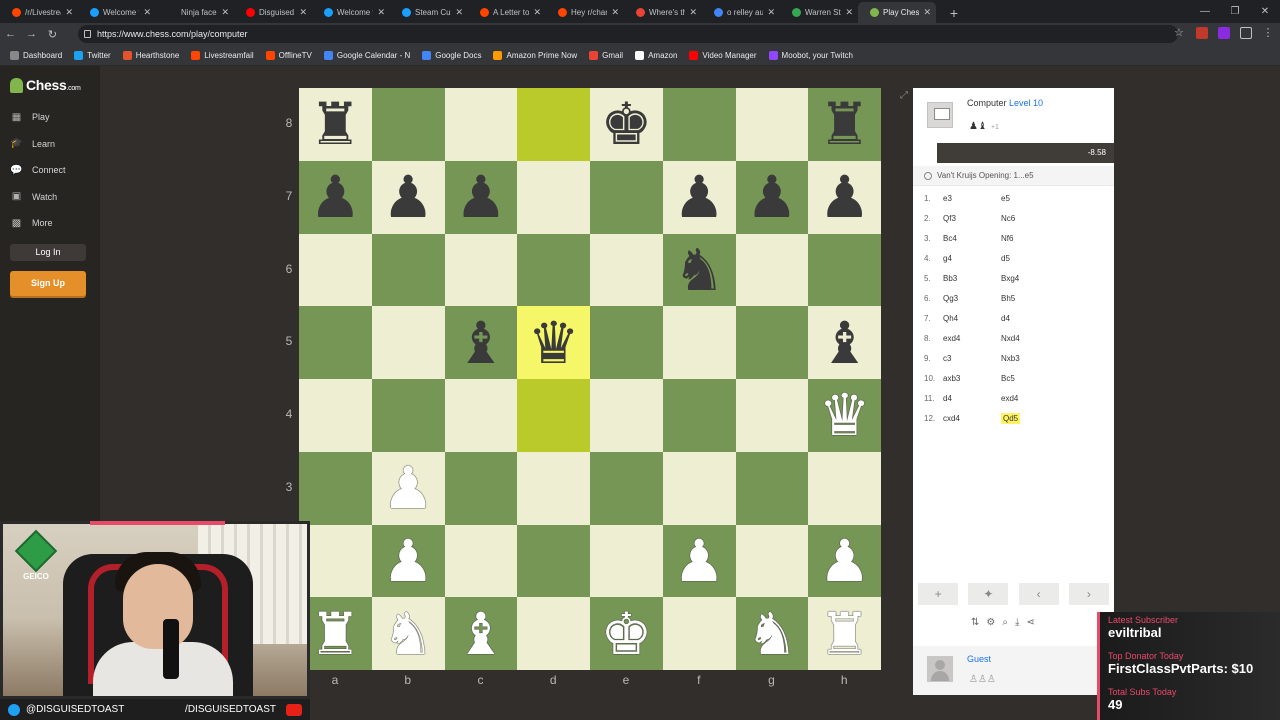 This screenshot has height=720, width=1280. What do you see at coordinates (351, 12) in the screenshot?
I see `browser-tab: Welcome to St✕` at bounding box center [351, 12].